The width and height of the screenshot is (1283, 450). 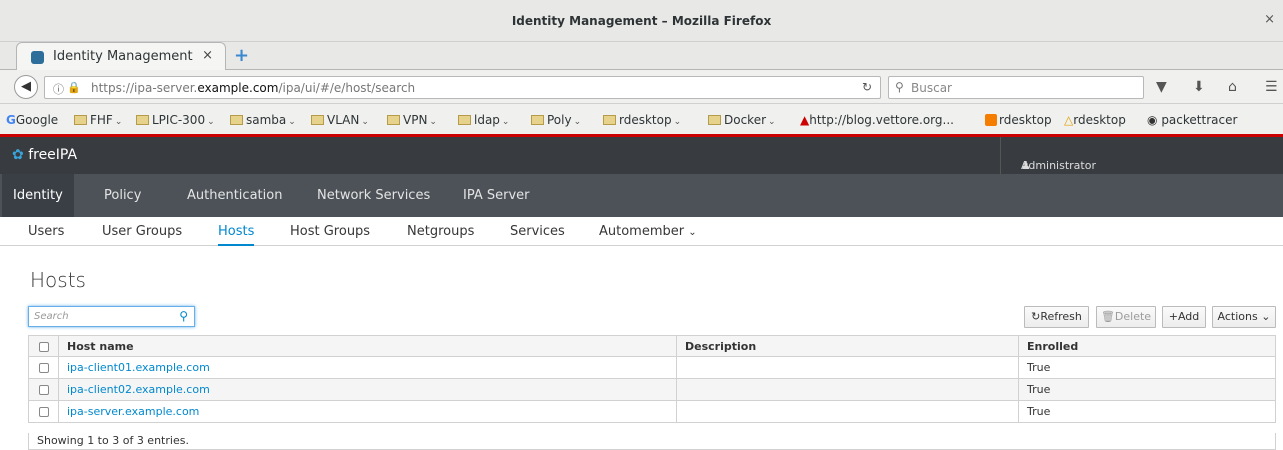 What do you see at coordinates (1058, 165) in the screenshot?
I see `user-name: Administrator` at bounding box center [1058, 165].